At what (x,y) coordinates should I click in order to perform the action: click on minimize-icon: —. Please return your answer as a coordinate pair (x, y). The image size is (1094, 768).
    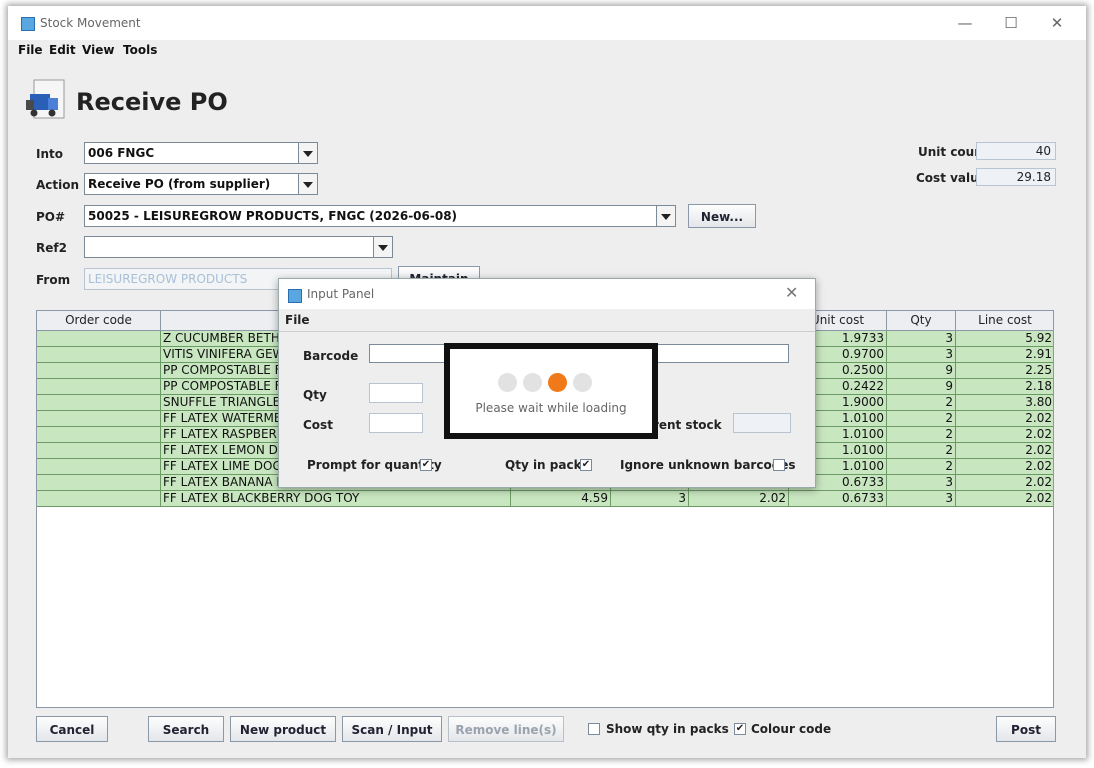
    Looking at the image, I should click on (965, 23).